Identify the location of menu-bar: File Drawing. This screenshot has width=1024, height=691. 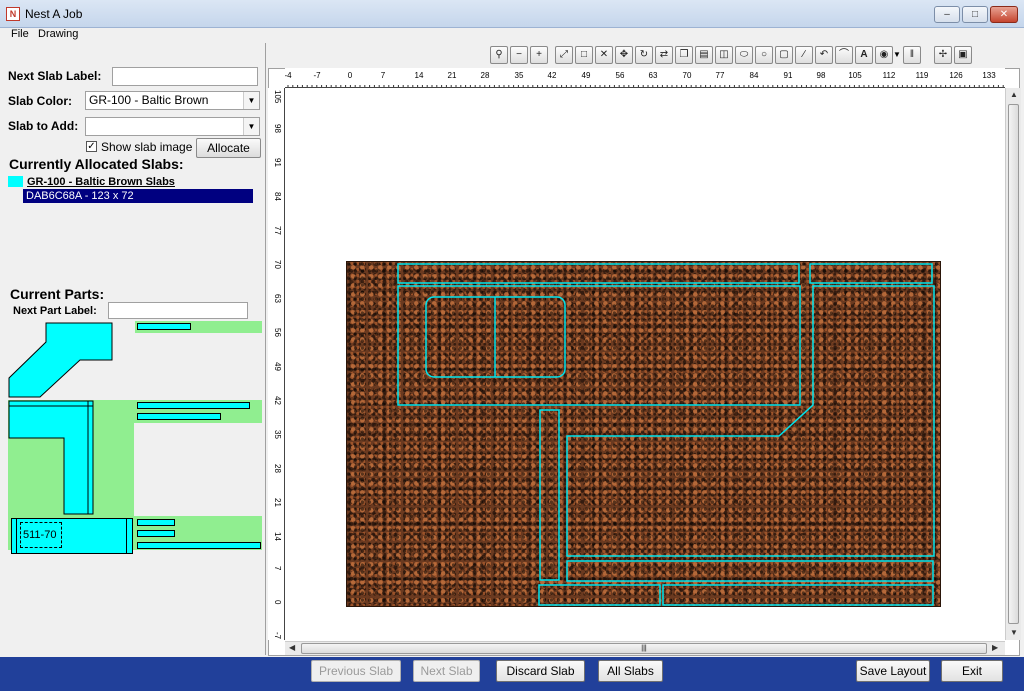
(512, 35).